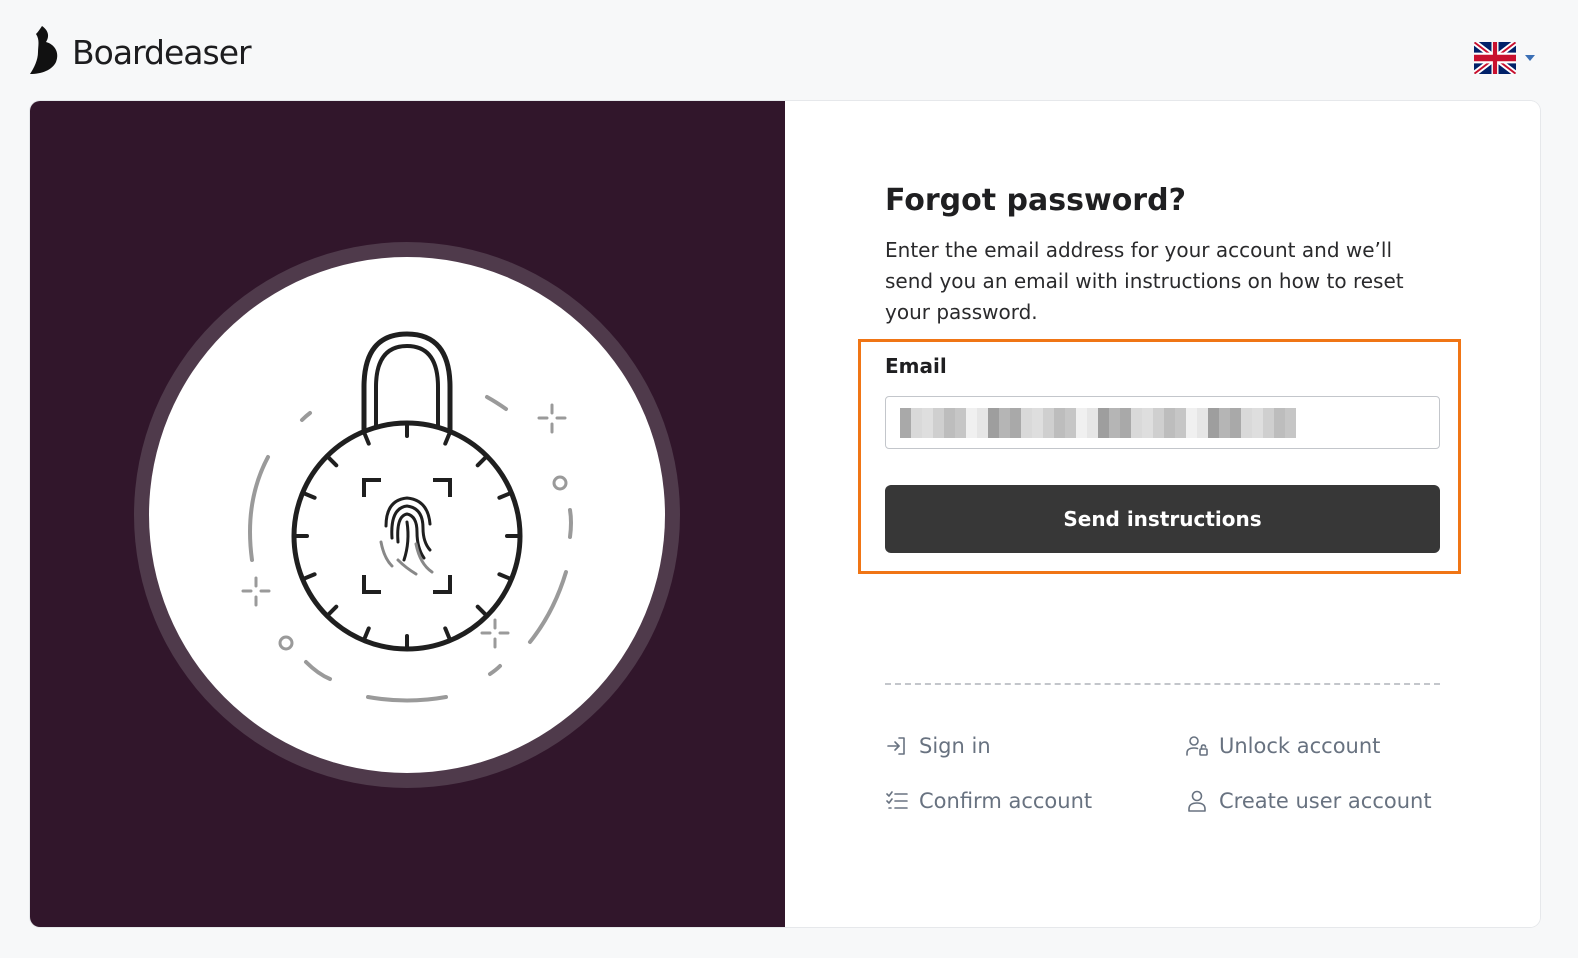  I want to click on sign-in-icon, so click(896, 746).